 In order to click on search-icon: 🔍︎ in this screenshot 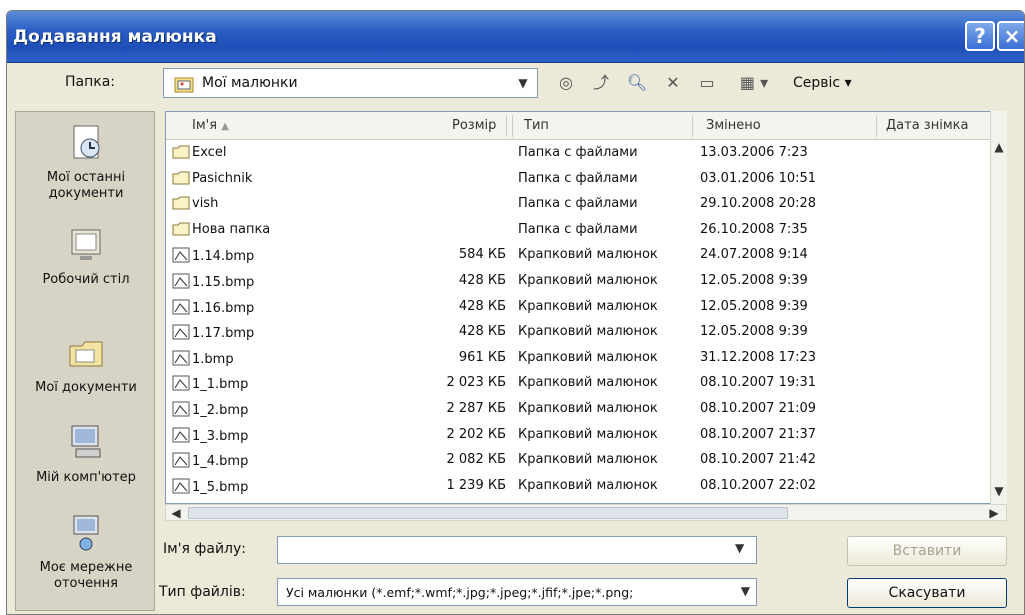, I will do `click(637, 83)`.